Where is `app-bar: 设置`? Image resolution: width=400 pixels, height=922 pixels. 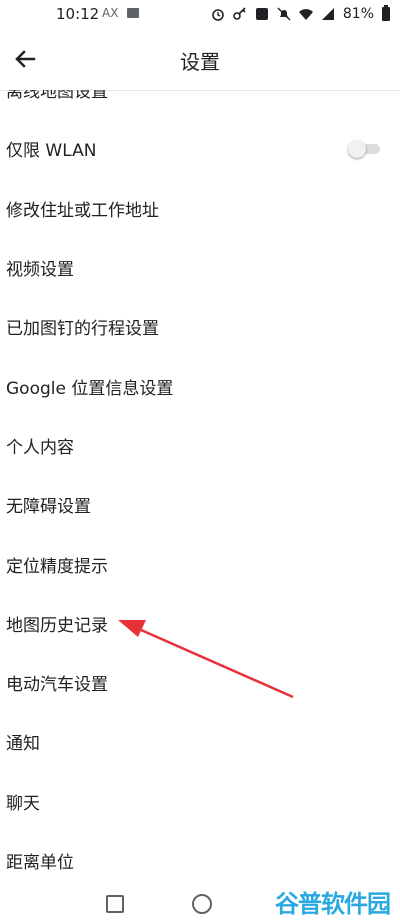 app-bar: 设置 is located at coordinates (200, 59).